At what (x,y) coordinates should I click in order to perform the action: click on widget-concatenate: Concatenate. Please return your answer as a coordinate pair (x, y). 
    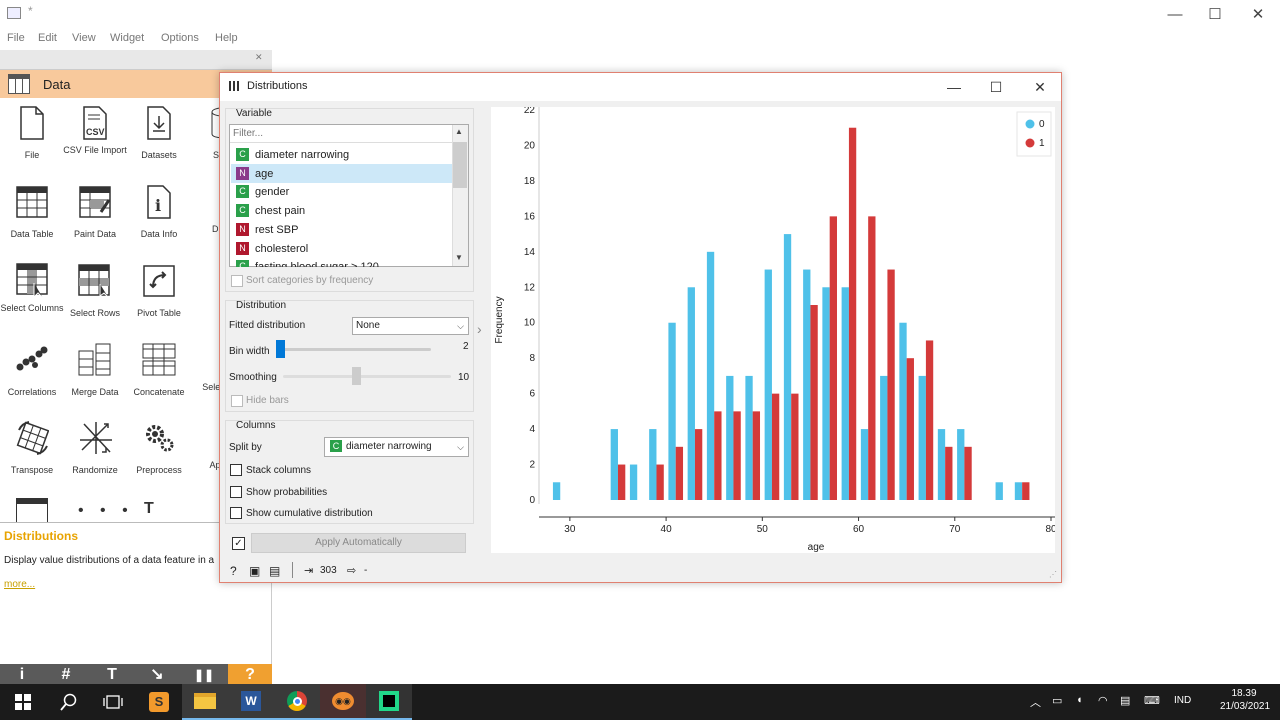
    Looking at the image, I should click on (159, 369).